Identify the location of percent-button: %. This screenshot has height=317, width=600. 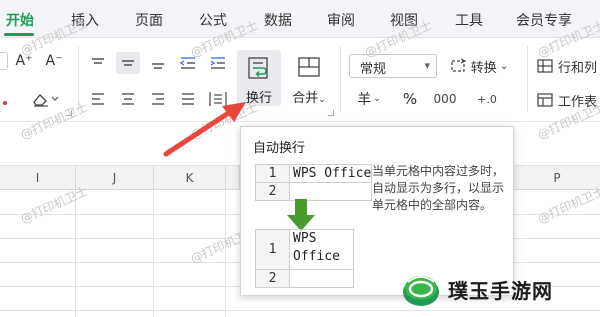
(410, 99).